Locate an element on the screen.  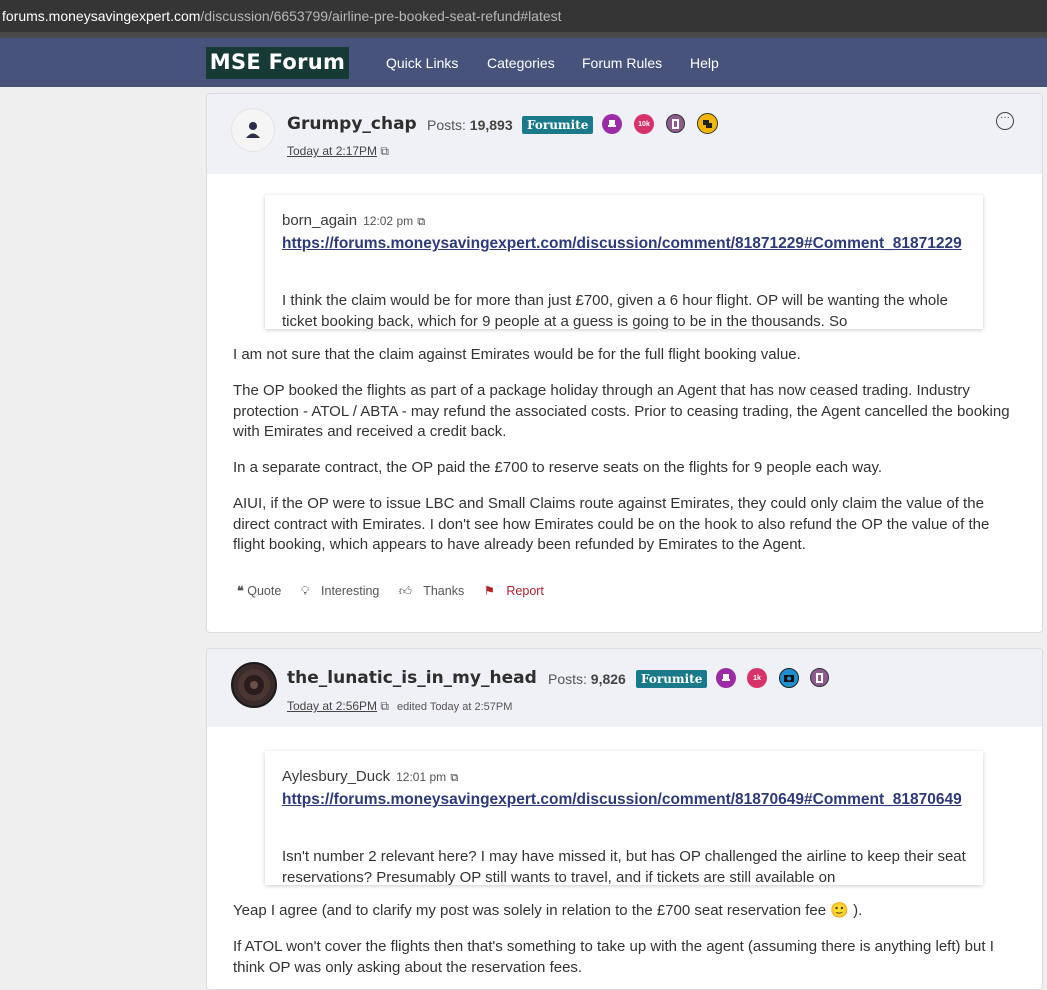
post-timestamp: Today at 2:17PM ⧉ is located at coordinates (338, 151).